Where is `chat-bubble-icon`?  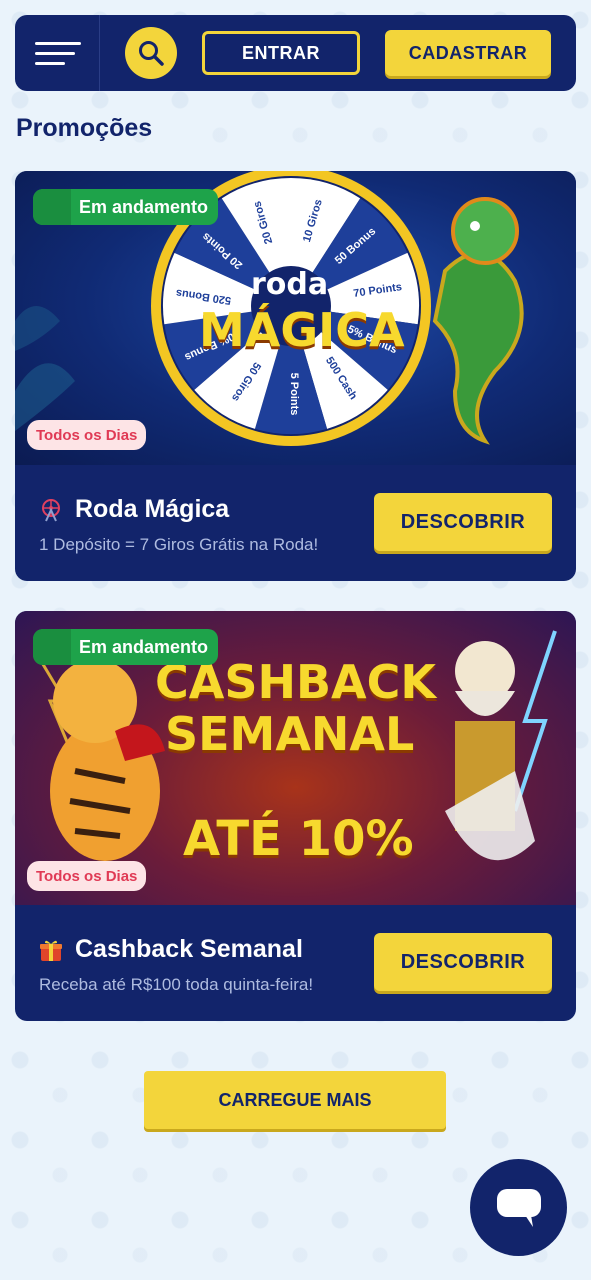 chat-bubble-icon is located at coordinates (518, 1207).